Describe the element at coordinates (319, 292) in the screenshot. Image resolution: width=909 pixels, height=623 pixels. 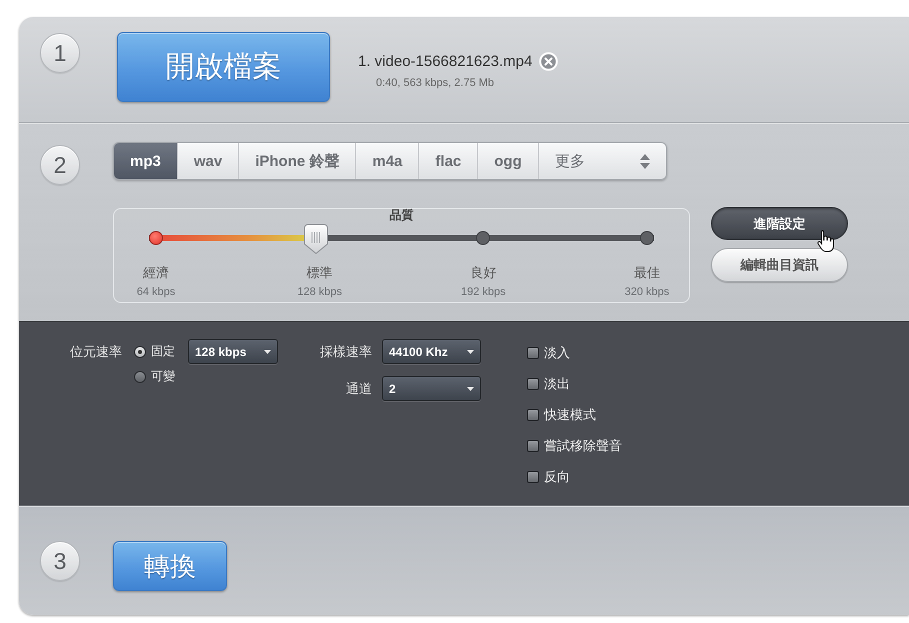
I see `bitrate-reading: 128 kbps` at that location.